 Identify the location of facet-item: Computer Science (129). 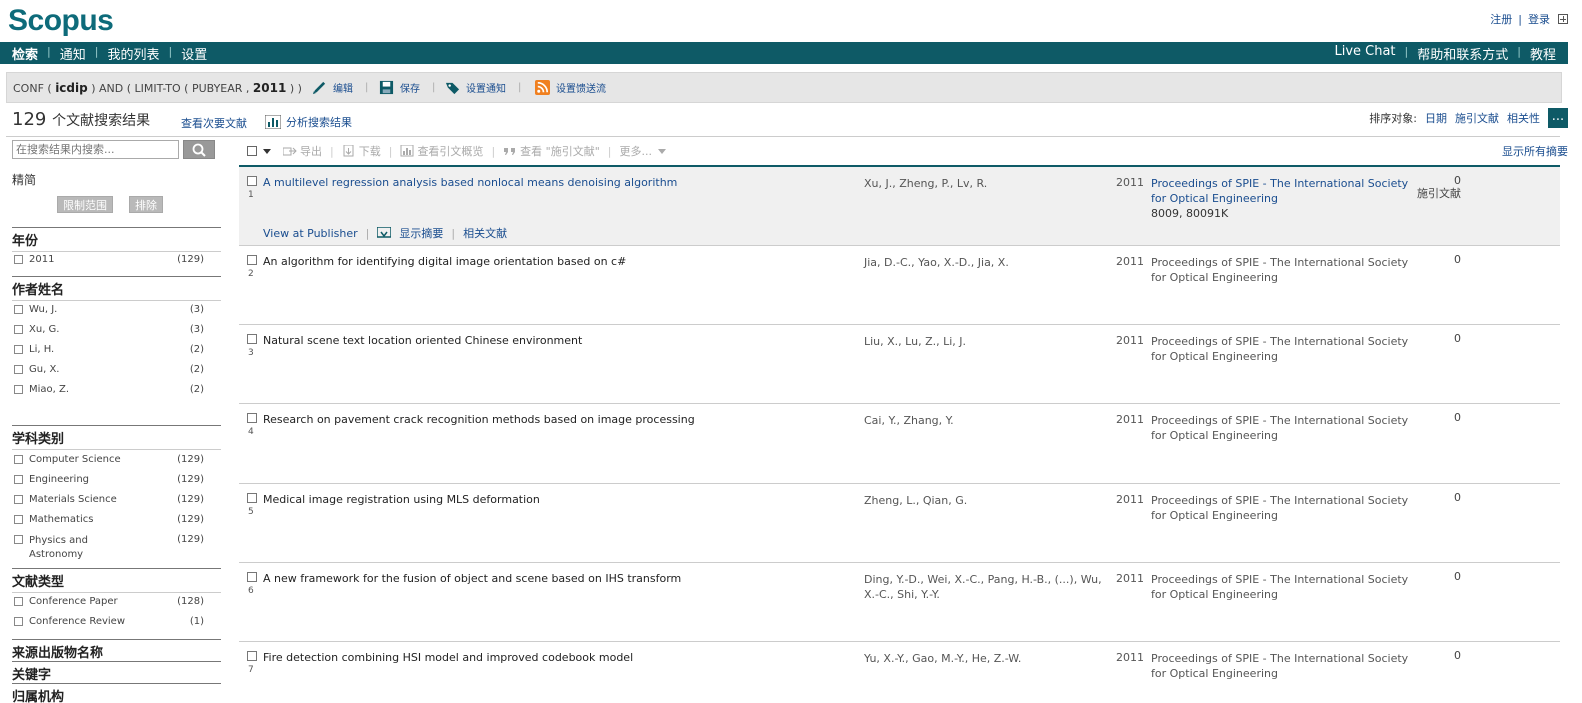
(109, 459).